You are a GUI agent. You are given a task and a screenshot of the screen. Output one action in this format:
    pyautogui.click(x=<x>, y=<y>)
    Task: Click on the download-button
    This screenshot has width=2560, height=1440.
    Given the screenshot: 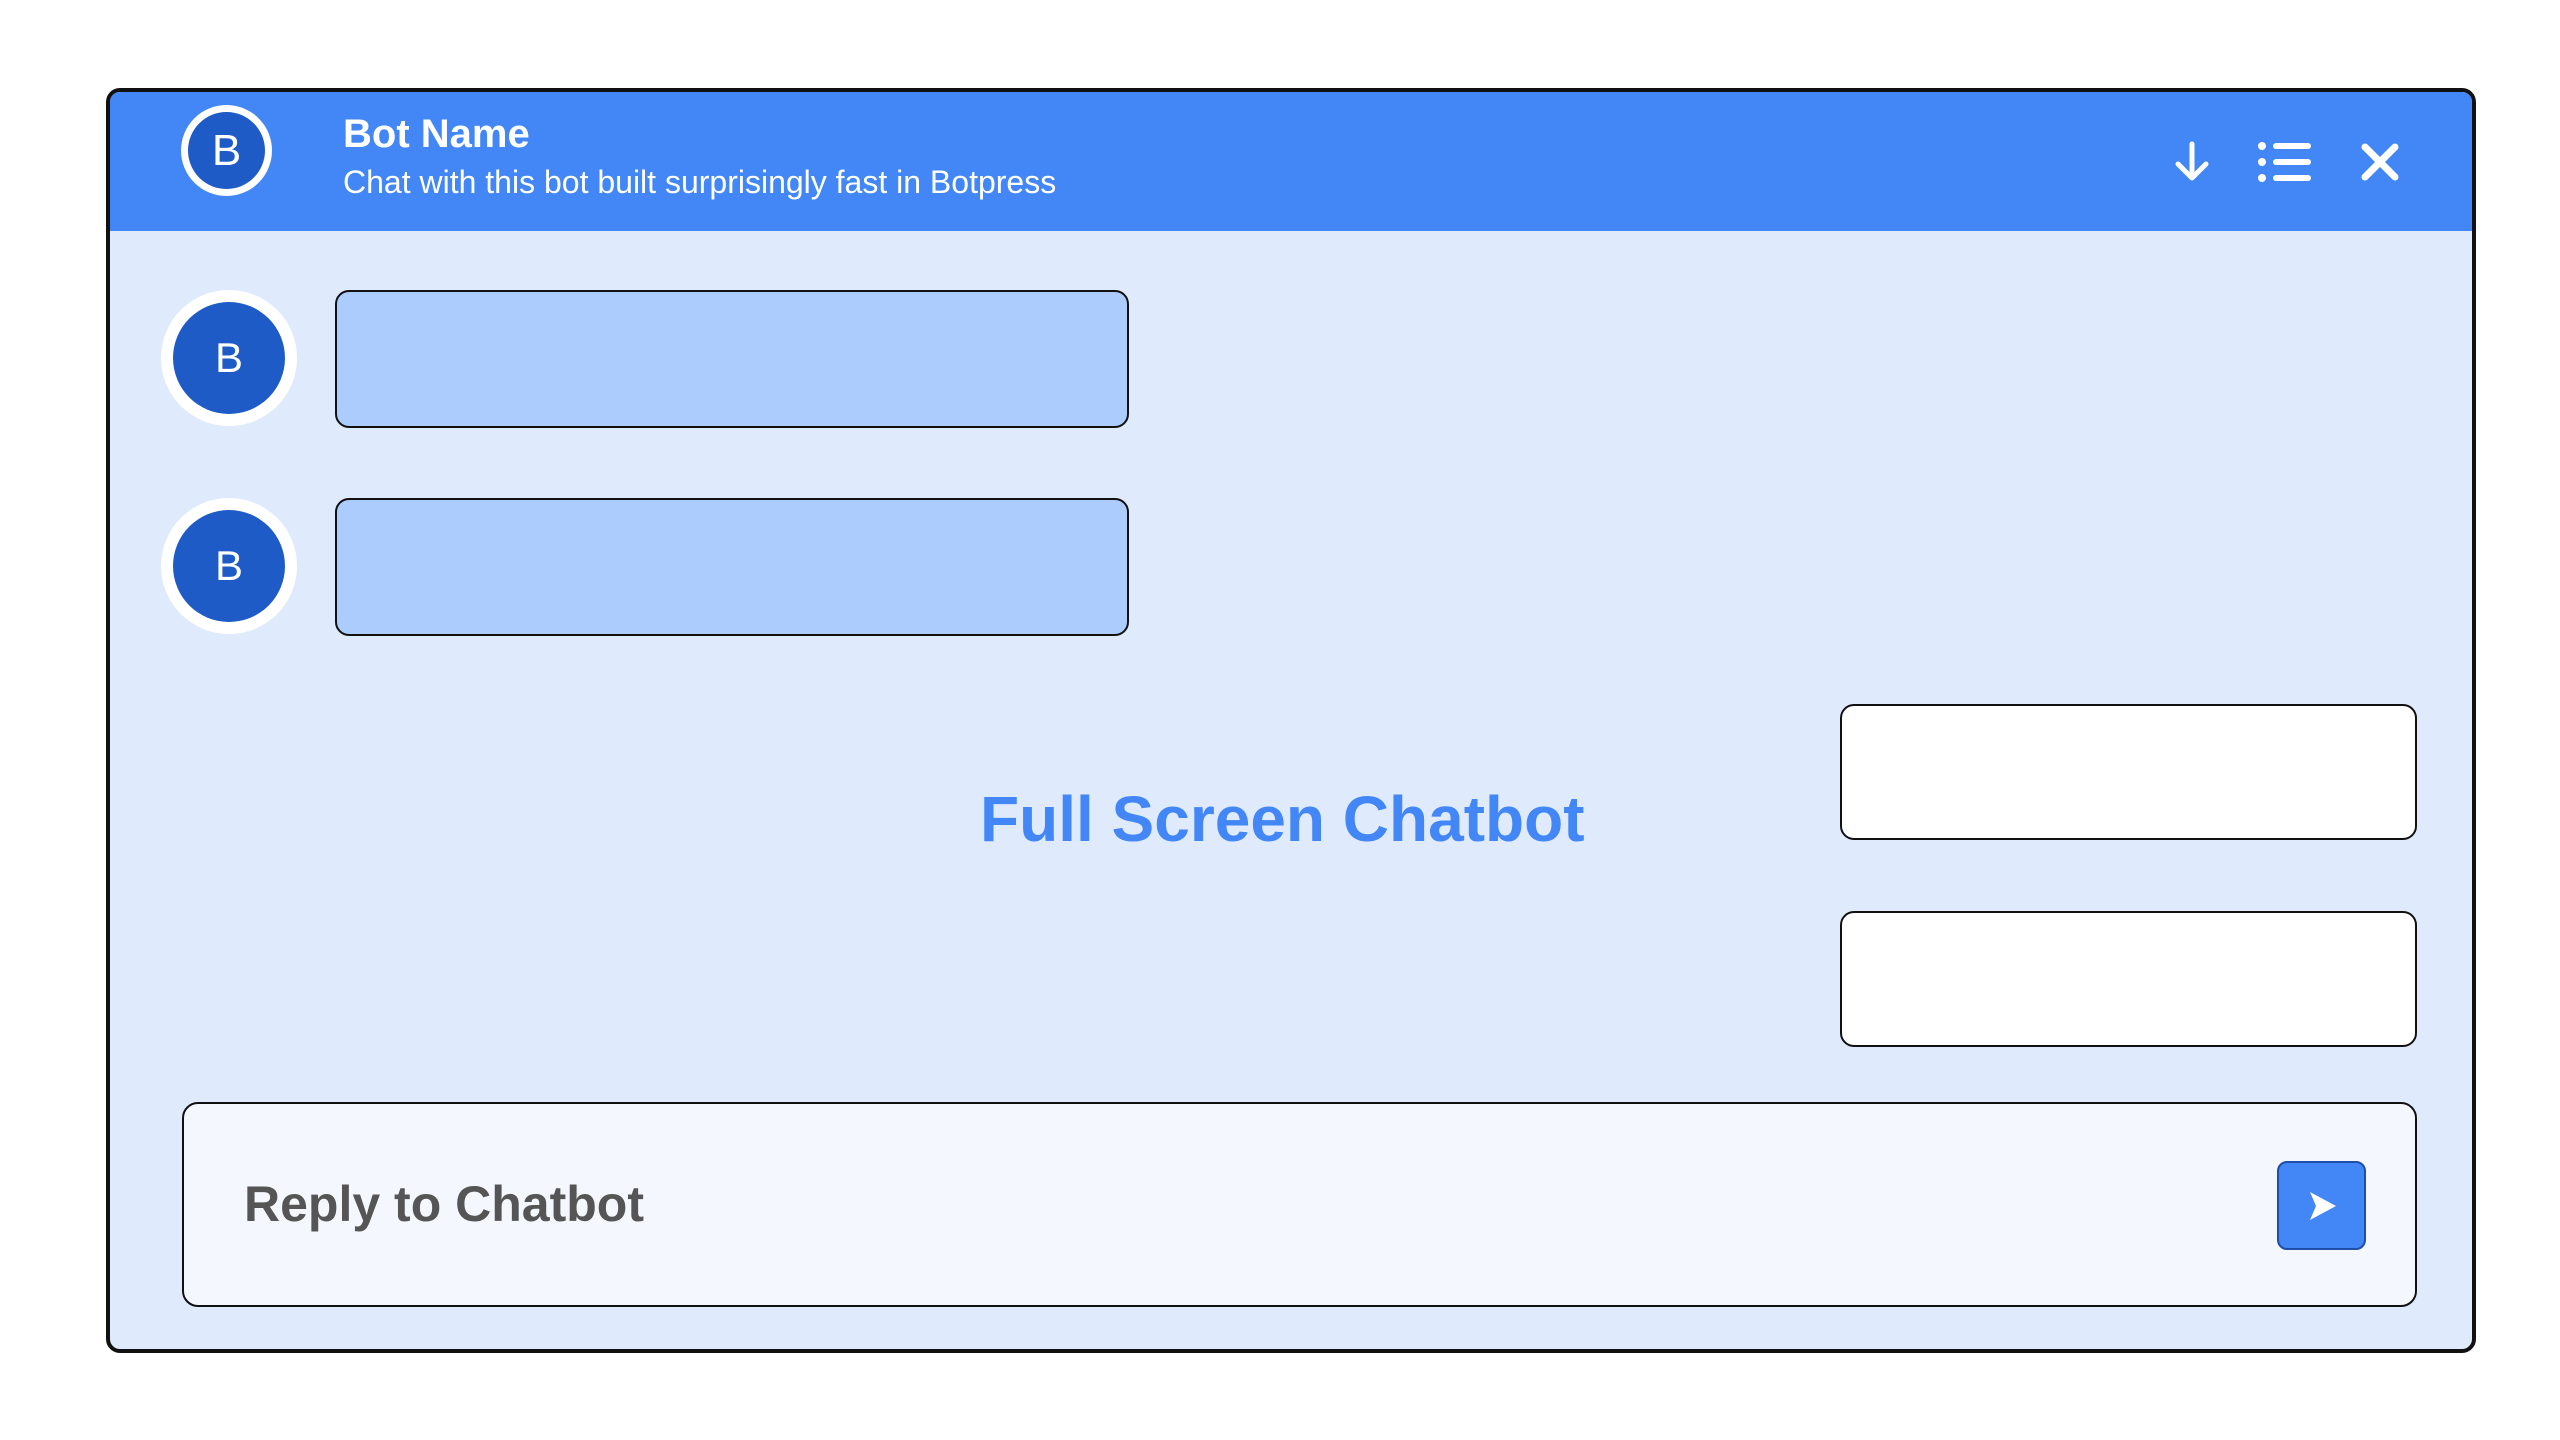 What is the action you would take?
    pyautogui.click(x=2192, y=162)
    